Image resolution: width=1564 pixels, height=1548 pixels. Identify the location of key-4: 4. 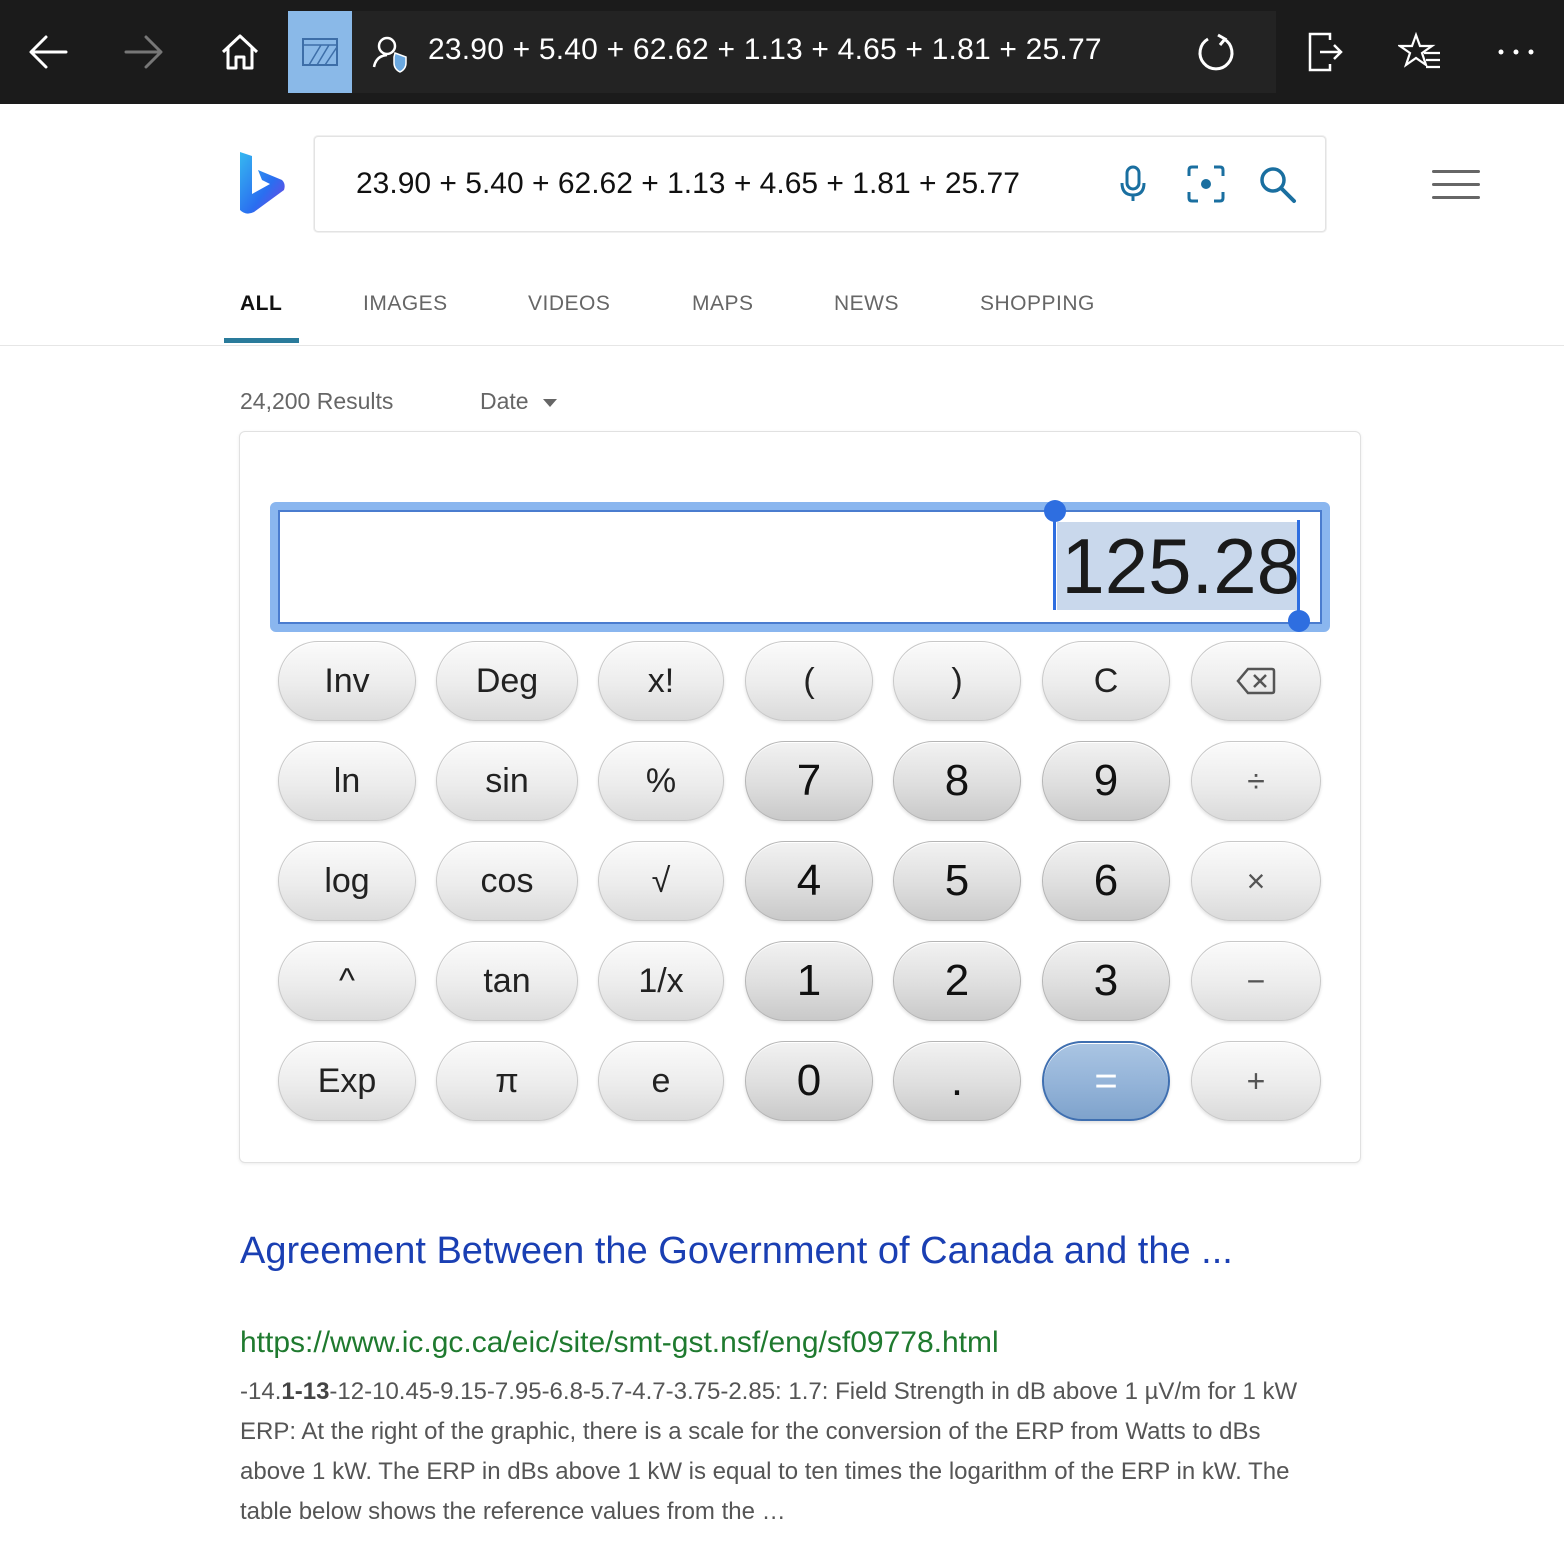
(809, 881).